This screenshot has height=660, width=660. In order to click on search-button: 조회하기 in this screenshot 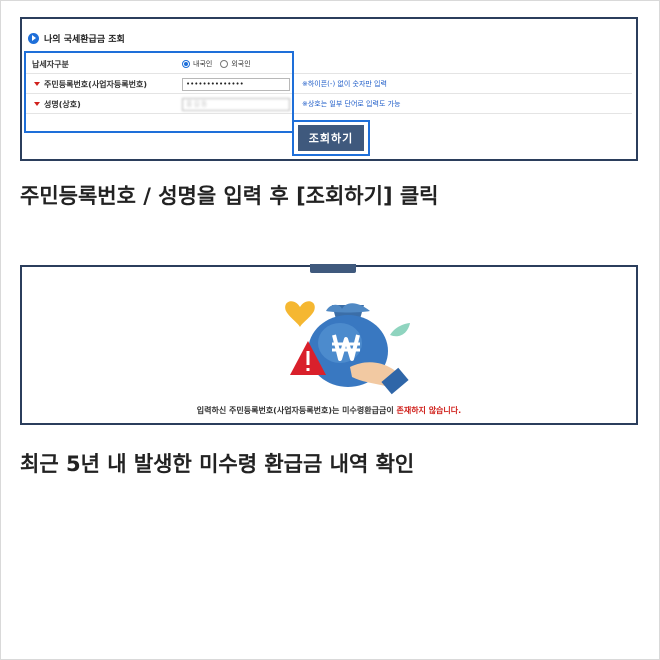, I will do `click(331, 138)`.